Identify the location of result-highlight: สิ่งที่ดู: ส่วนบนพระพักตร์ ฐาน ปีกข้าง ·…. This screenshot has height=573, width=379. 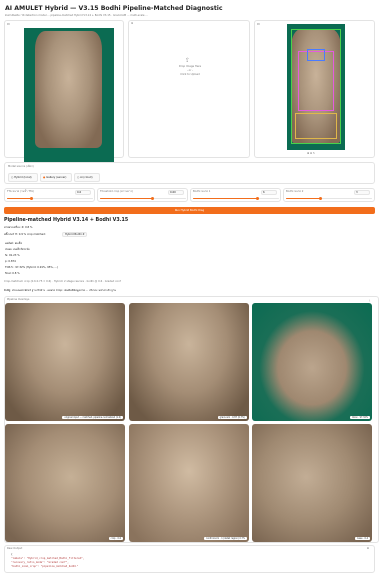
(60, 290).